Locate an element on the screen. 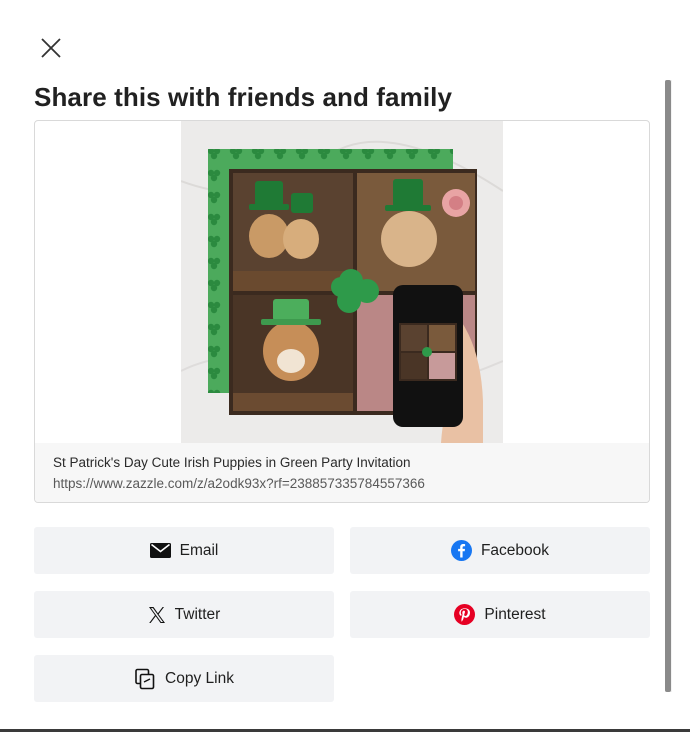 Image resolution: width=690 pixels, height=732 pixels. copy-link-button: Copy Link is located at coordinates (184, 678).